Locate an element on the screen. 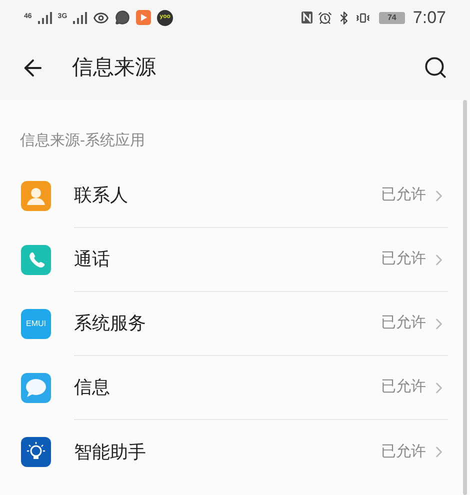 This screenshot has width=470, height=495. item-name: 系统服务 is located at coordinates (110, 323).